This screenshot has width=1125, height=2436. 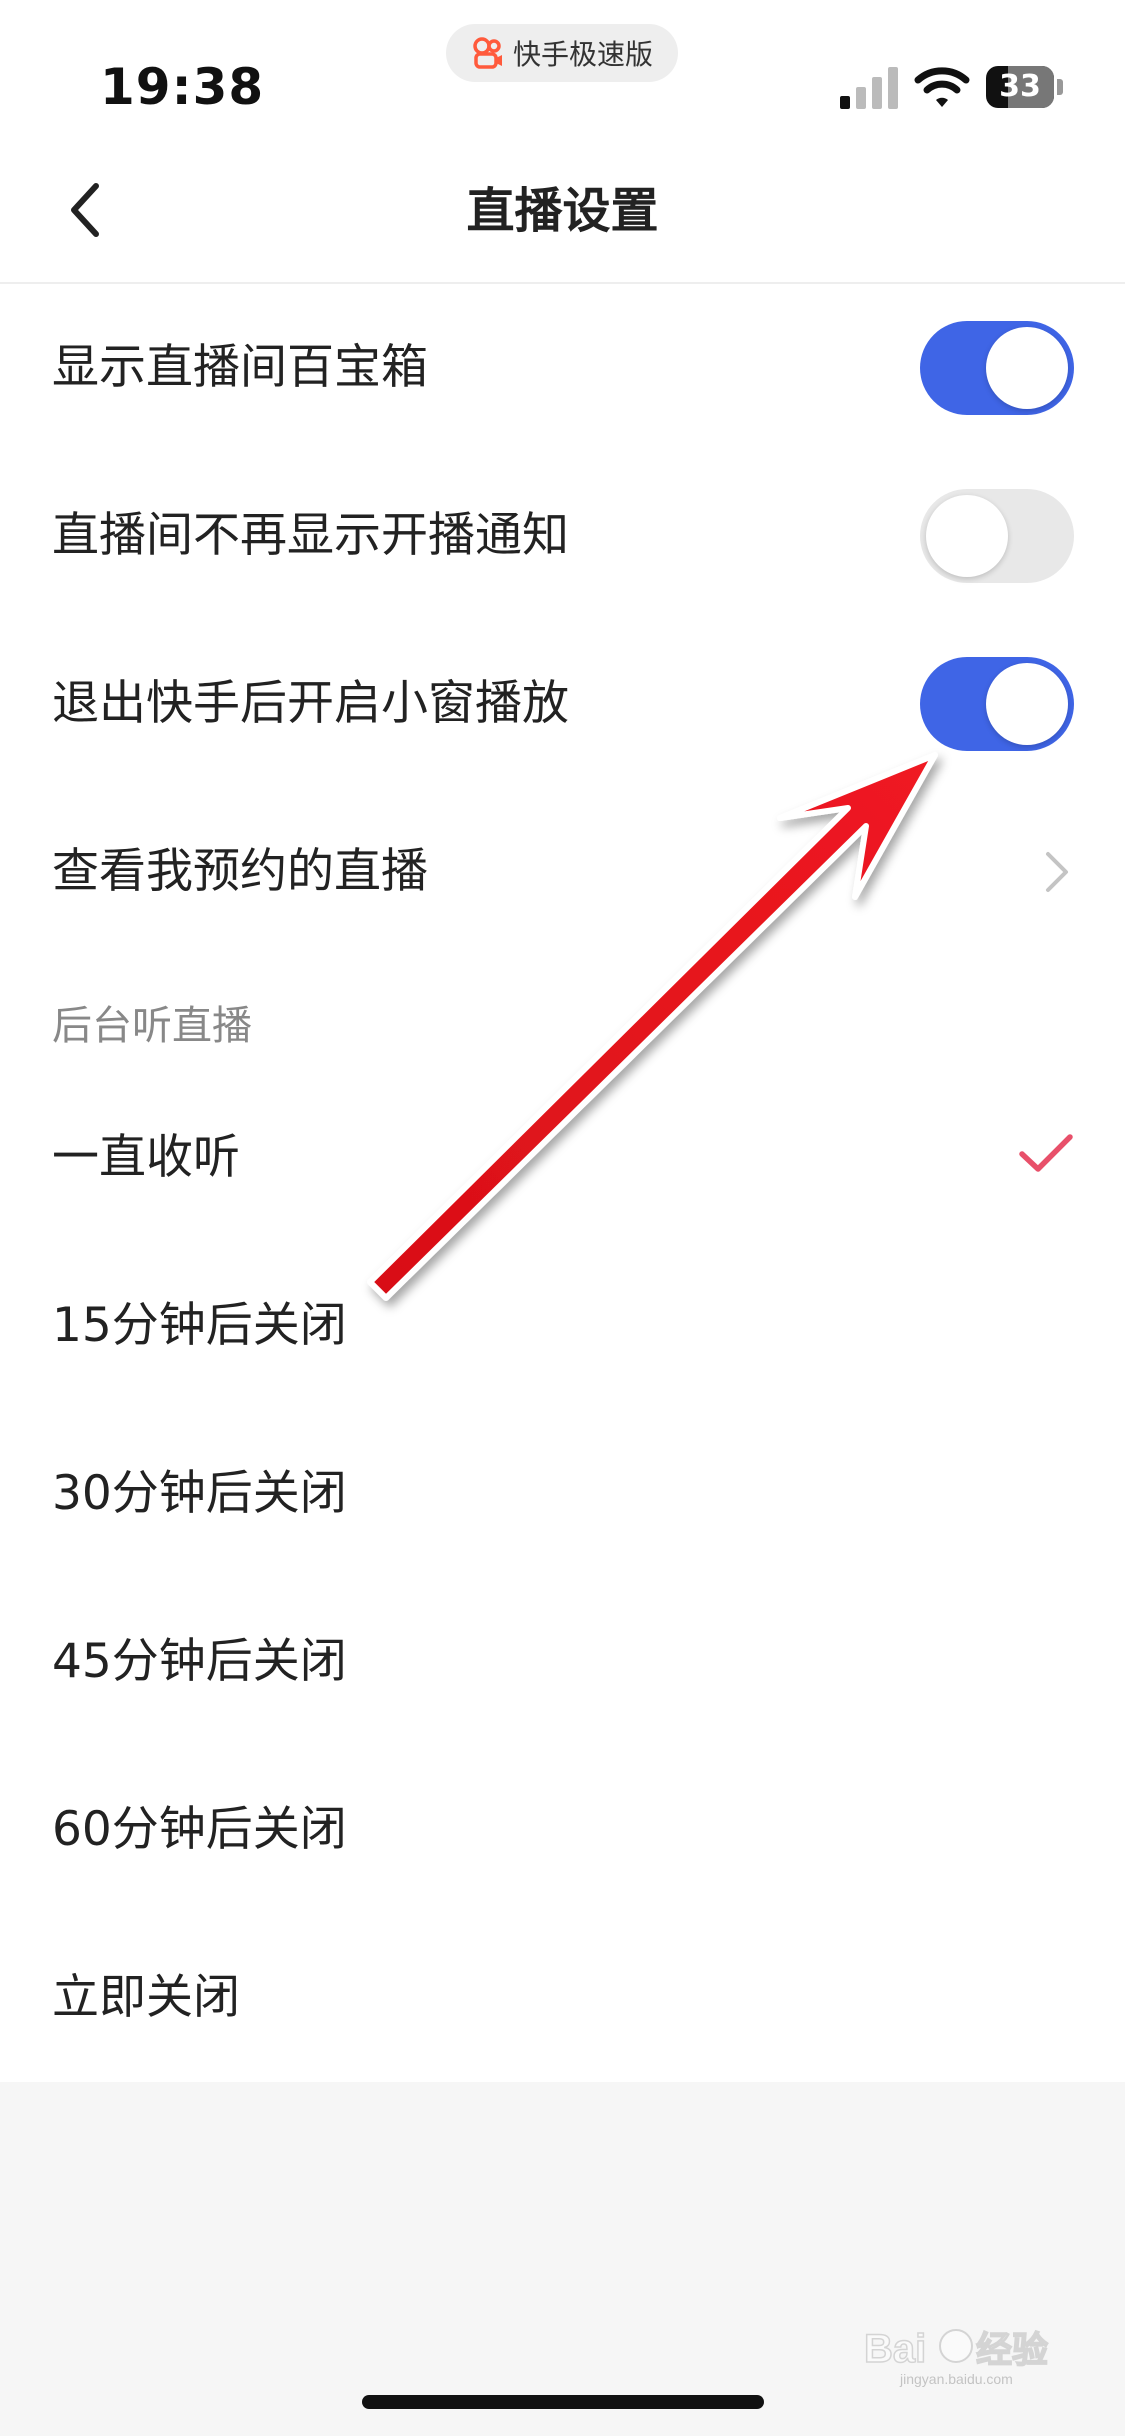 I want to click on battery-body: 33, so click(x=1020, y=87).